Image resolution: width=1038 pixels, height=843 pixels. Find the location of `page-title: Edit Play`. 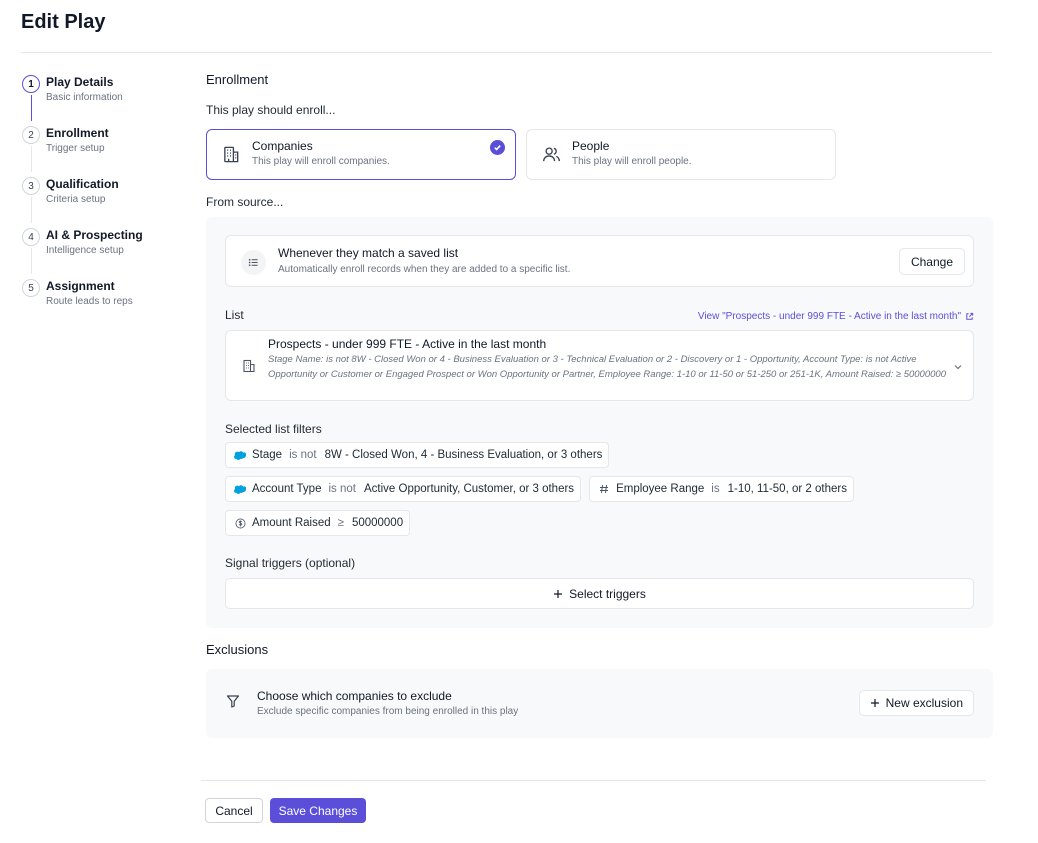

page-title: Edit Play is located at coordinates (63, 22).